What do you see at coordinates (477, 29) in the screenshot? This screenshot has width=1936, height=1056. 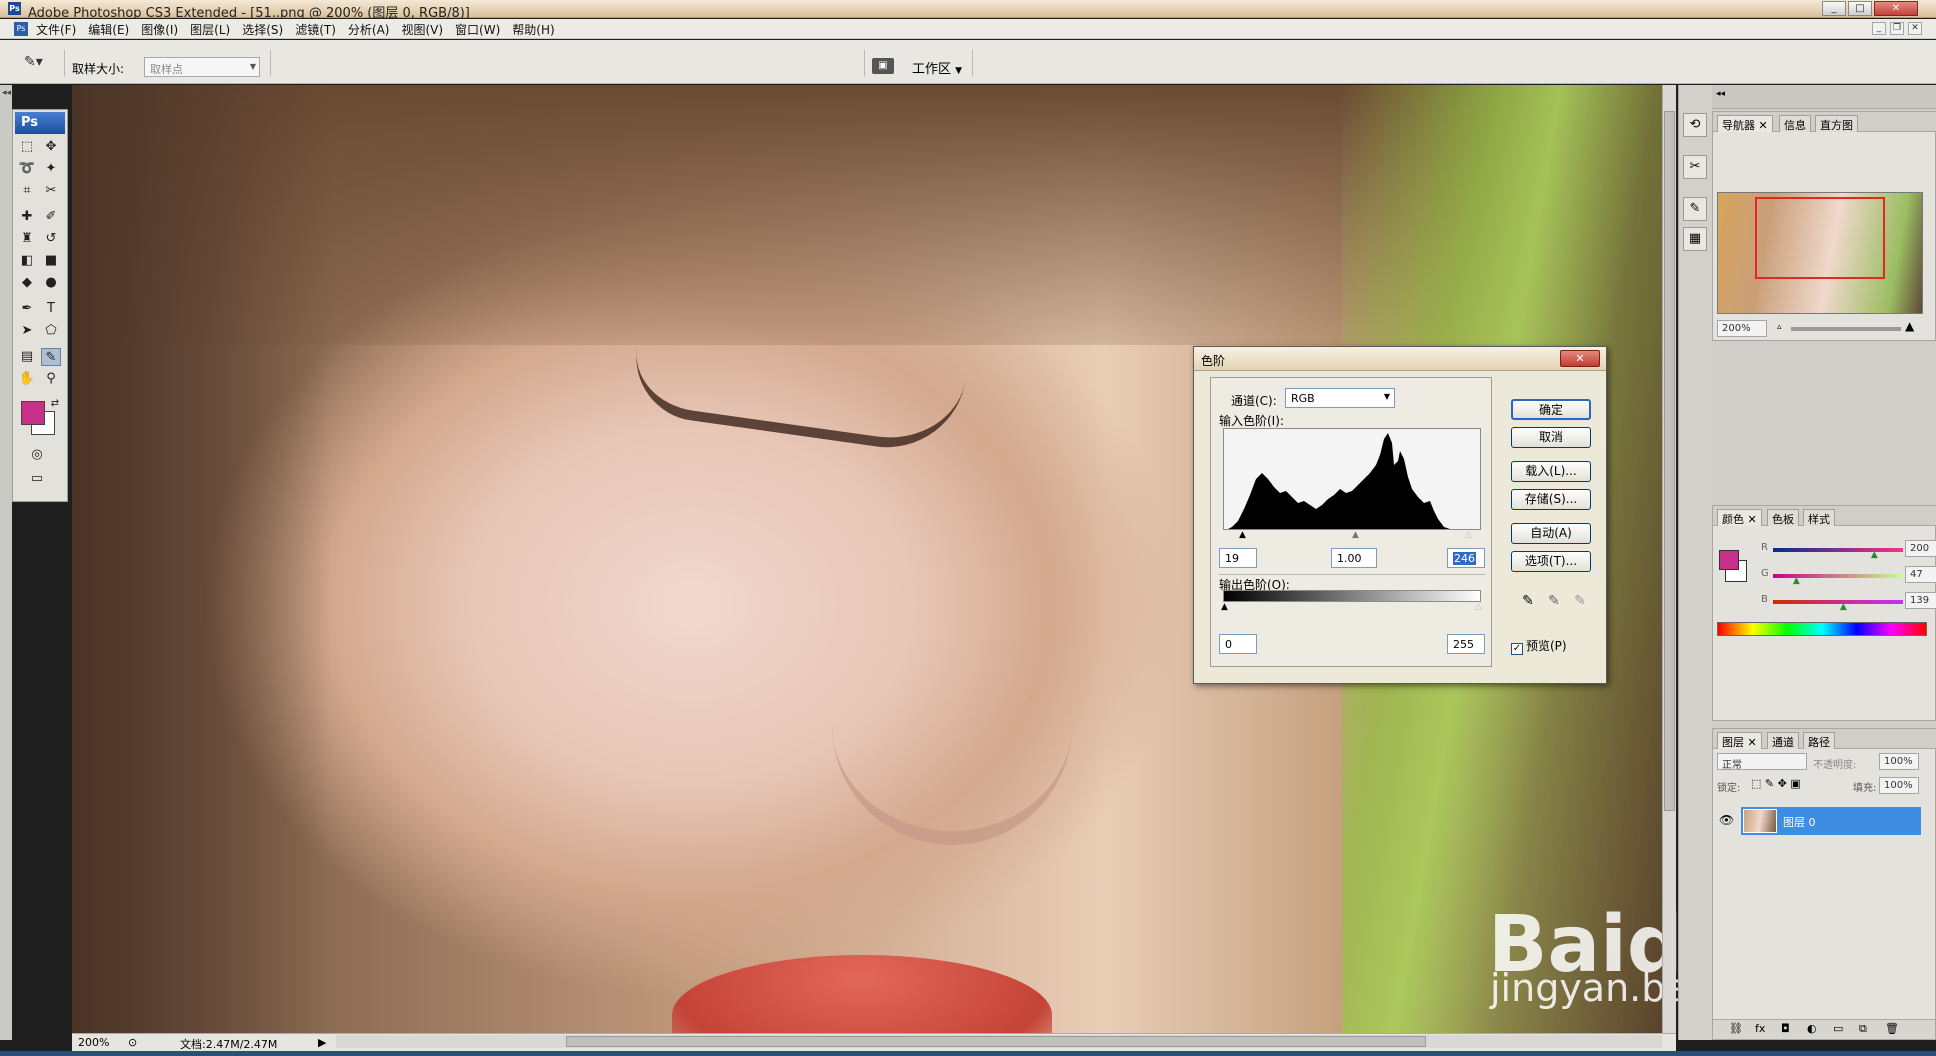 I see `menu-window: 窗口(W)` at bounding box center [477, 29].